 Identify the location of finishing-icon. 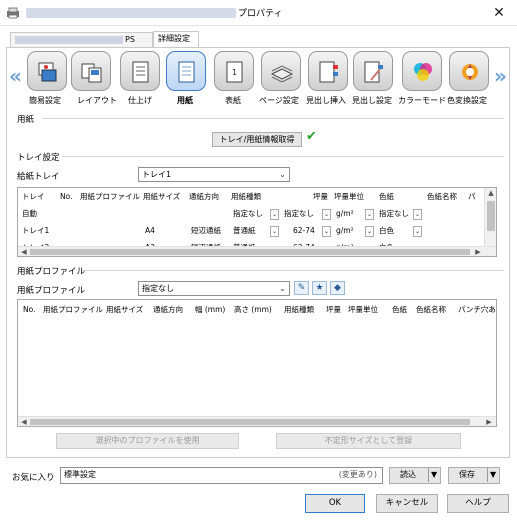
(140, 72).